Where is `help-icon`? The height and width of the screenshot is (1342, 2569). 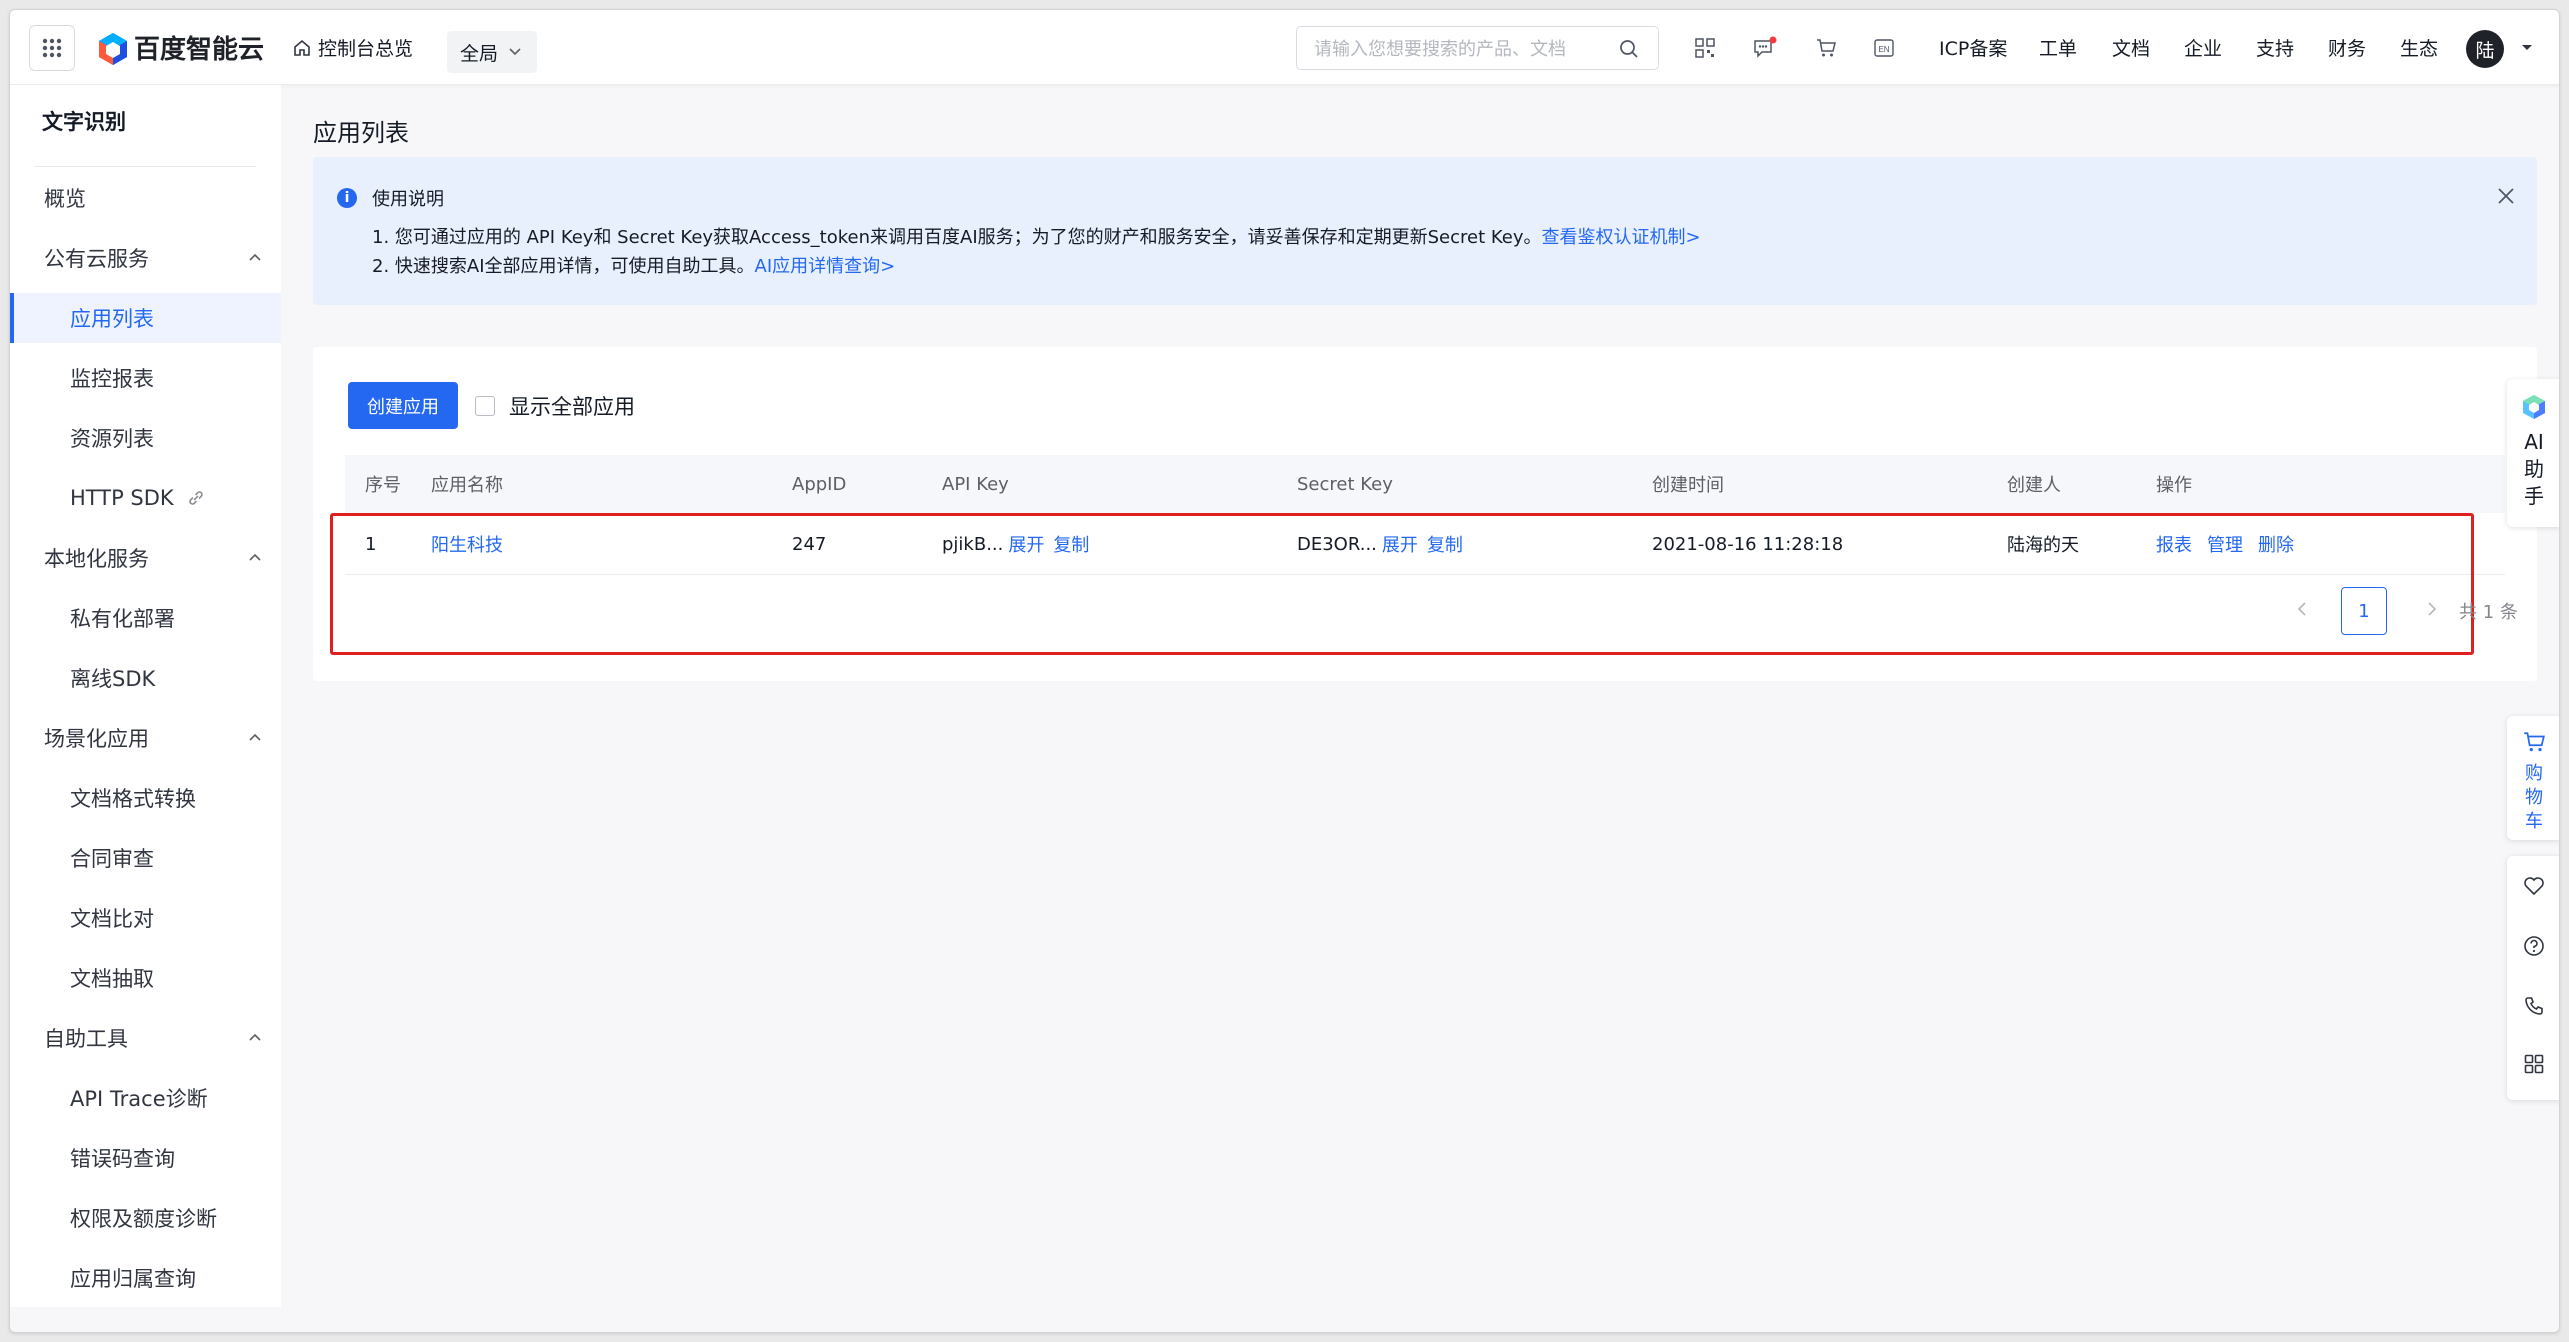 help-icon is located at coordinates (2534, 946).